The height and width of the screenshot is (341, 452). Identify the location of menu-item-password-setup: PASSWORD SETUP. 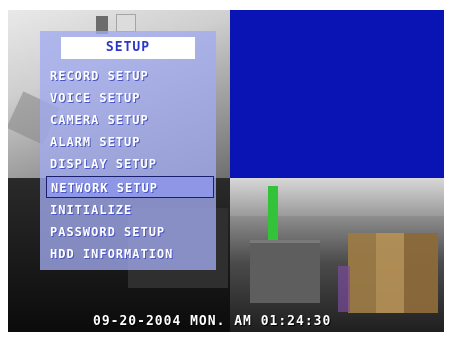
(130, 232).